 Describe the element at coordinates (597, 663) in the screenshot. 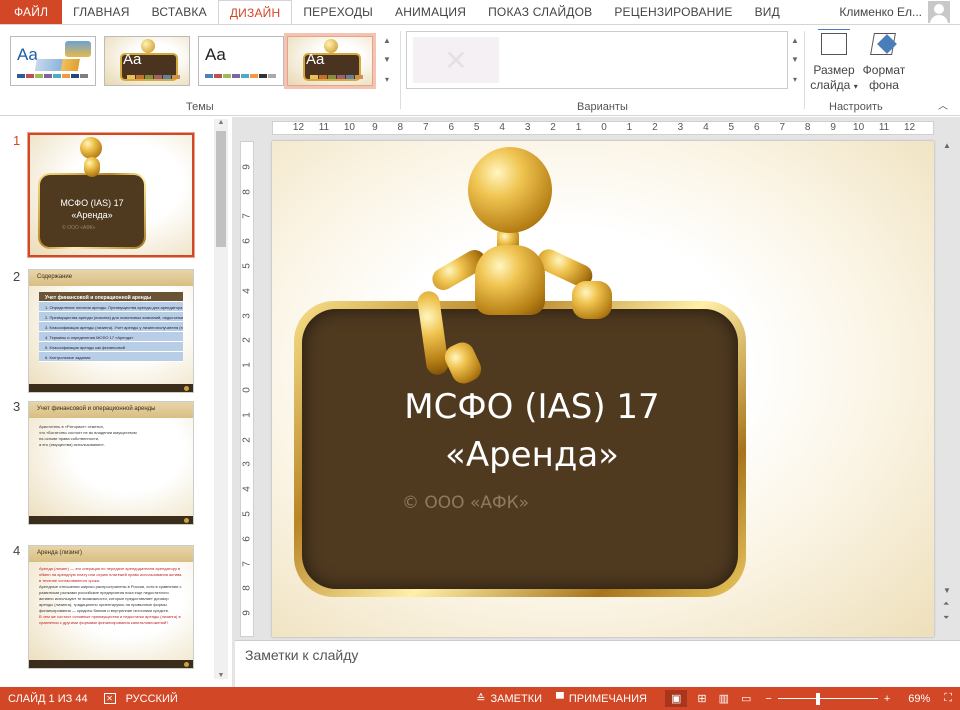

I see `notes-pane: Заметки к слайду` at that location.